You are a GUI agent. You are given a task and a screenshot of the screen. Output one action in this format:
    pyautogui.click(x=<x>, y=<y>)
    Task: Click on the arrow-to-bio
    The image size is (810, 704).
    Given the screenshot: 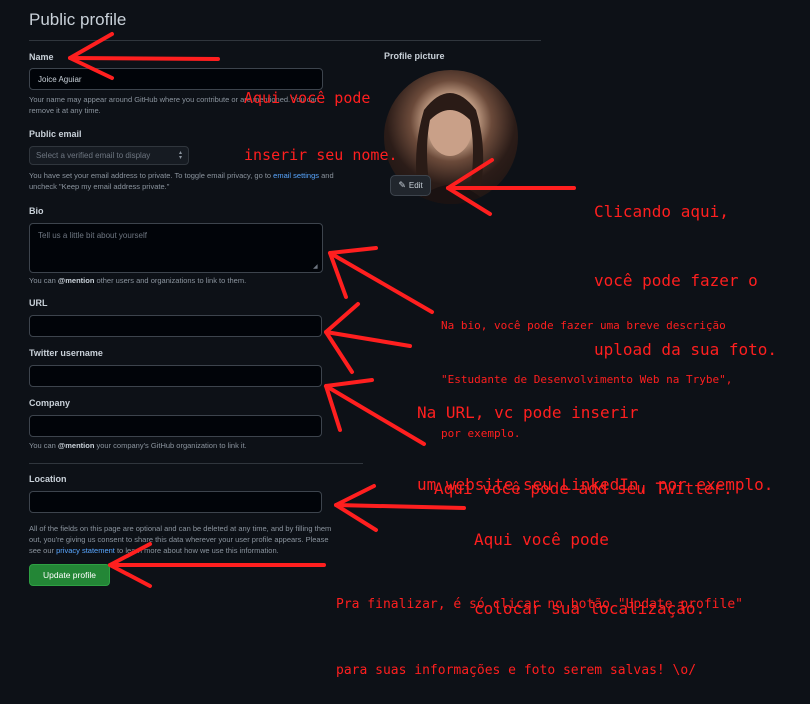 What is the action you would take?
    pyautogui.click(x=381, y=280)
    